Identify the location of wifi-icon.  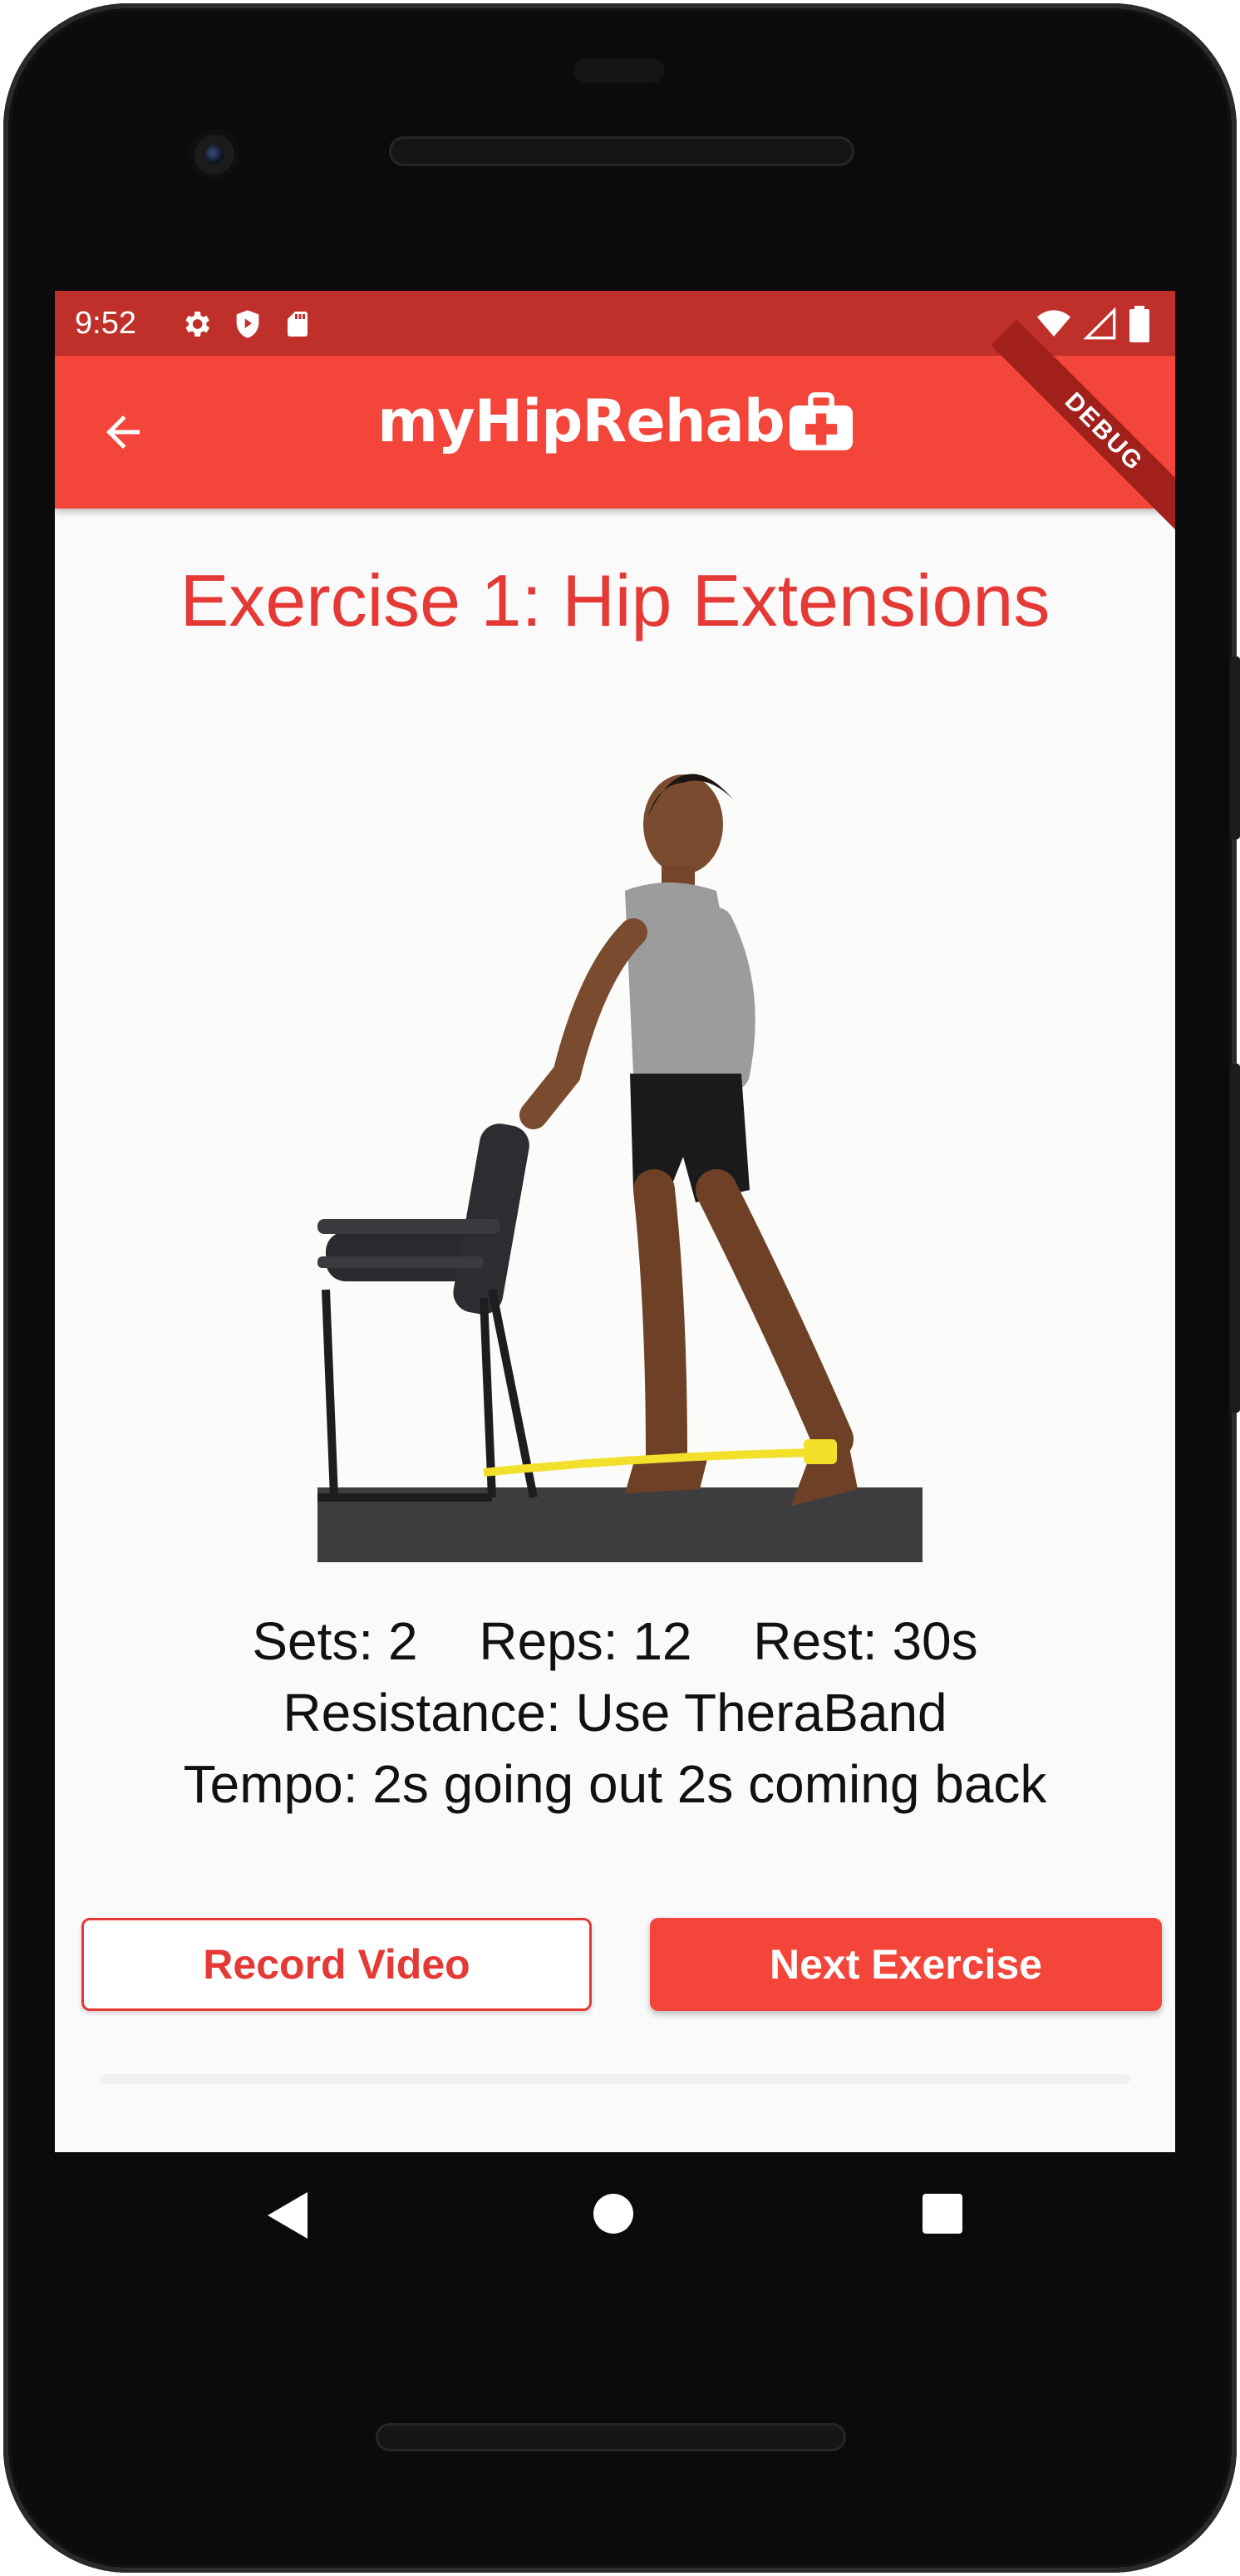
(1053, 323).